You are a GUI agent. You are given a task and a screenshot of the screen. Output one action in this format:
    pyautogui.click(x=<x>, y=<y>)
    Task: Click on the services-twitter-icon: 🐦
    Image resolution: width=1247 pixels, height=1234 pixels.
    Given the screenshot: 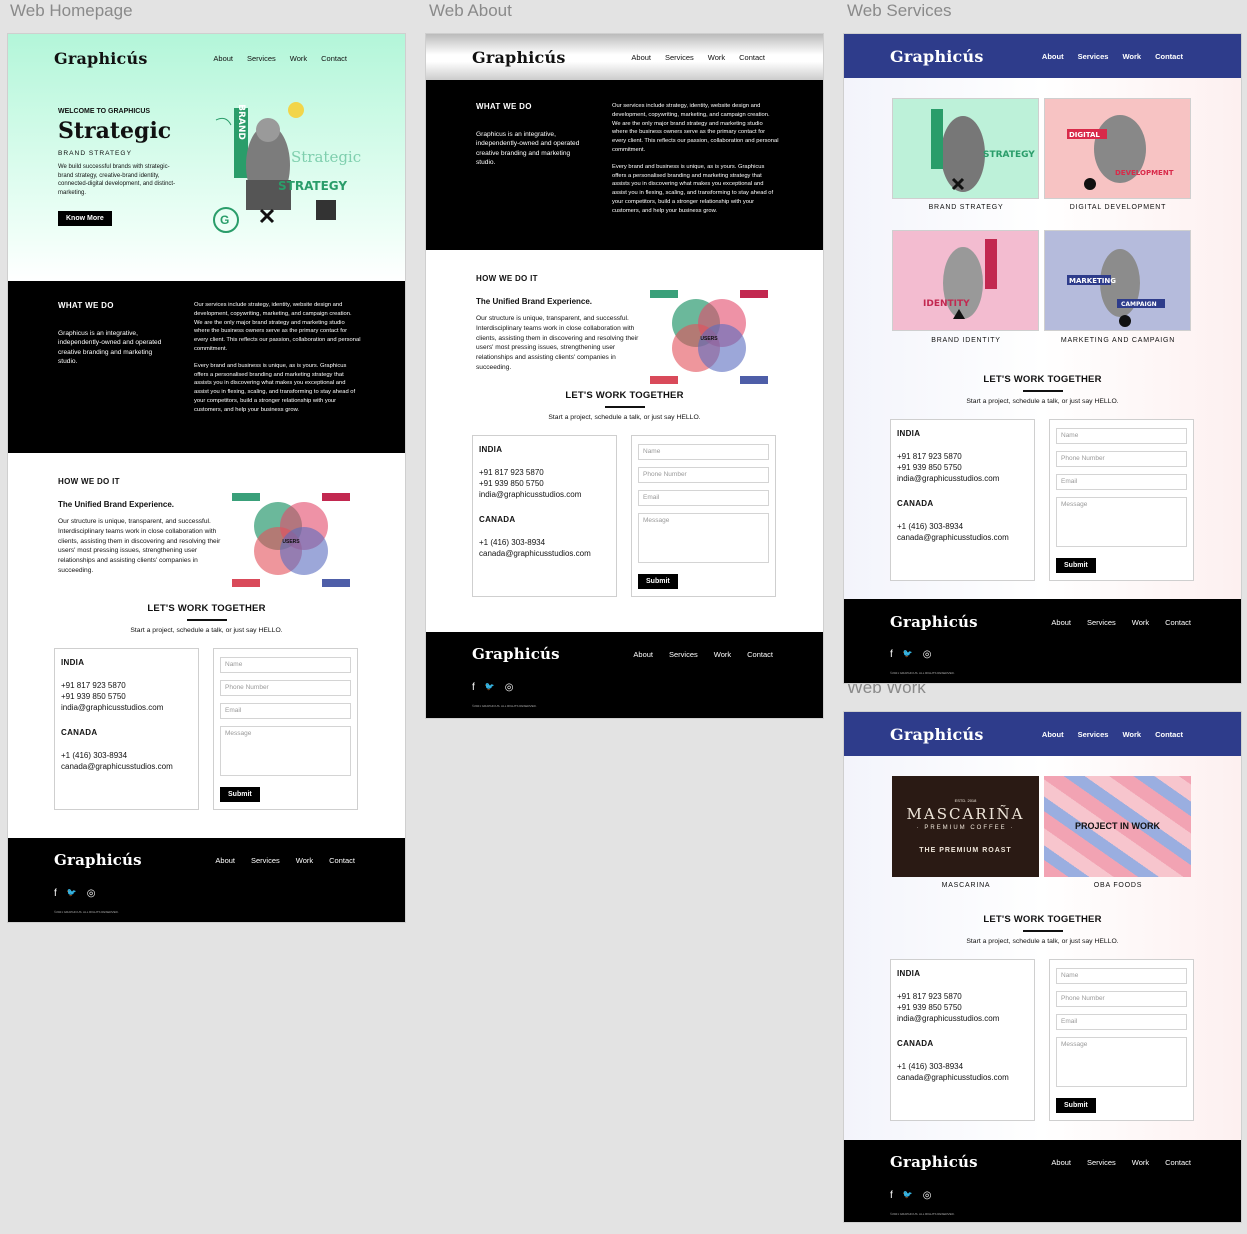 What is the action you would take?
    pyautogui.click(x=908, y=654)
    